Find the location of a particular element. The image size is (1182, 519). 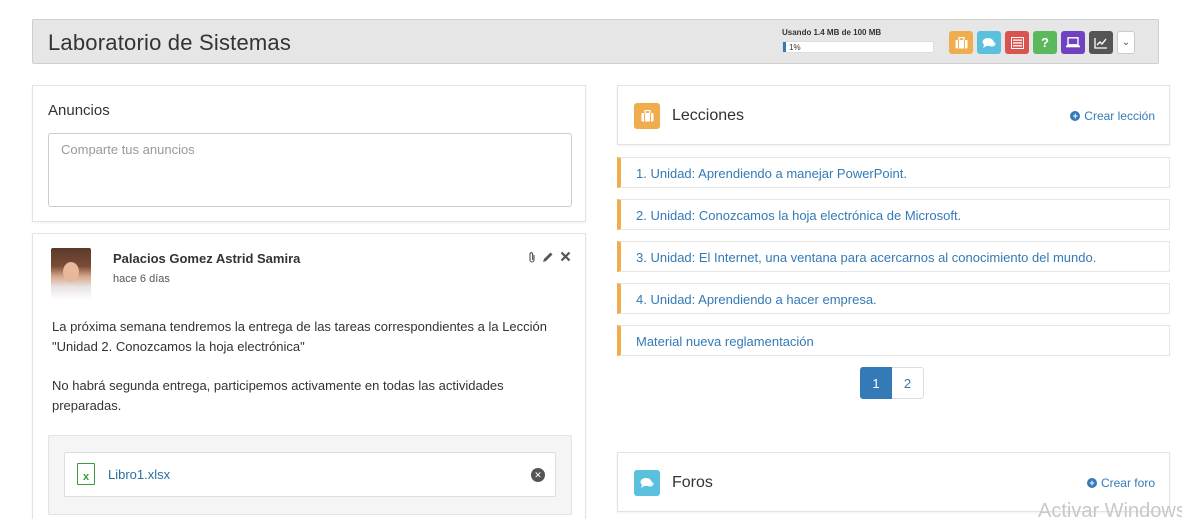

paperclip-icon is located at coordinates (532, 259).